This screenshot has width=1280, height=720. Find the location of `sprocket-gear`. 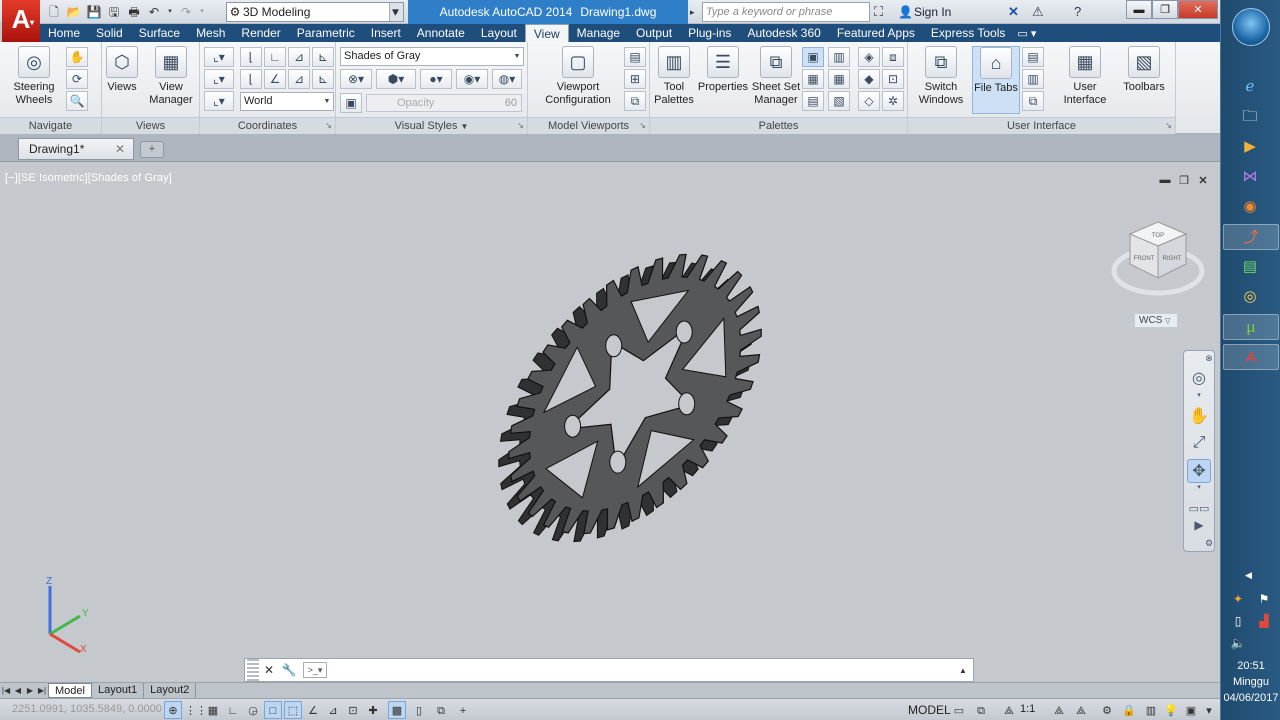

sprocket-gear is located at coordinates (630, 398).